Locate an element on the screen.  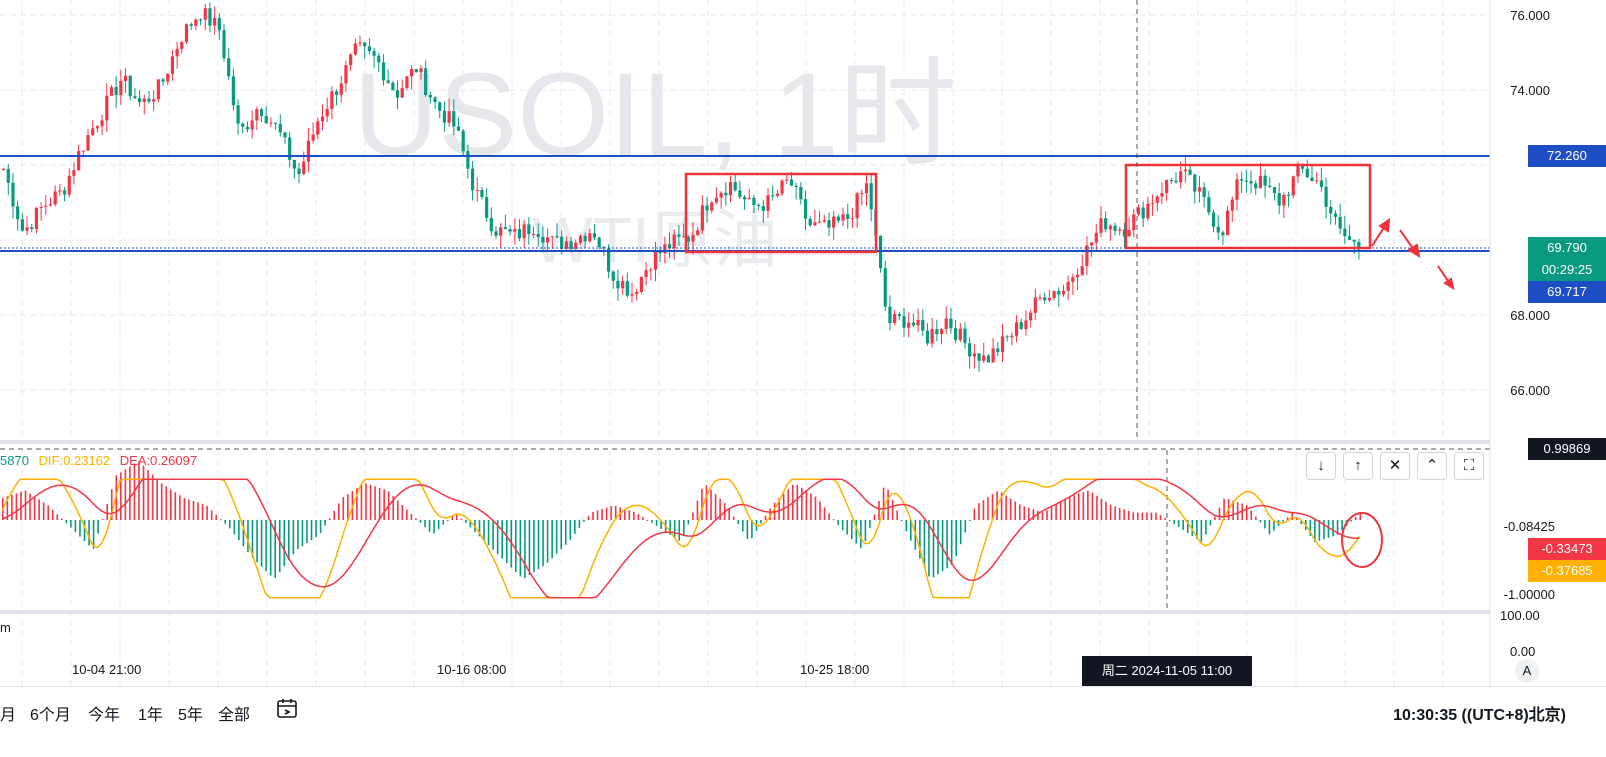
period-button-ytd: 今年 is located at coordinates (104, 713).